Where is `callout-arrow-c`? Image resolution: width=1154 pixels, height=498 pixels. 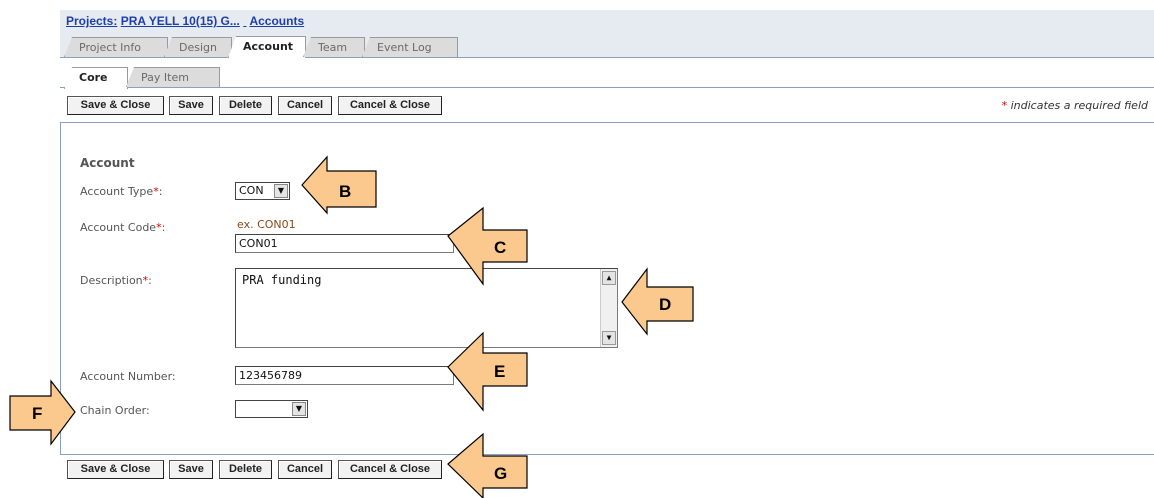 callout-arrow-c is located at coordinates (487, 246).